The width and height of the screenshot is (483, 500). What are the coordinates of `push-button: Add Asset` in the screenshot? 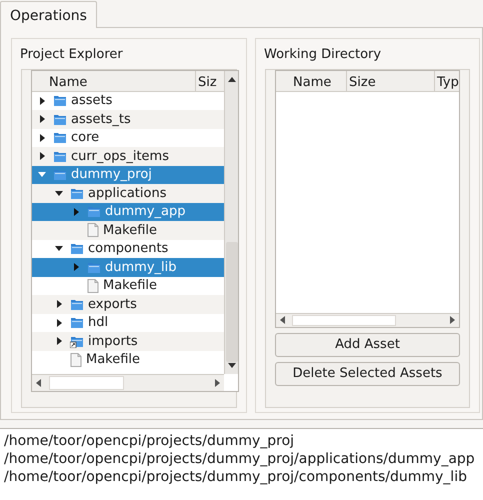 It's located at (367, 344).